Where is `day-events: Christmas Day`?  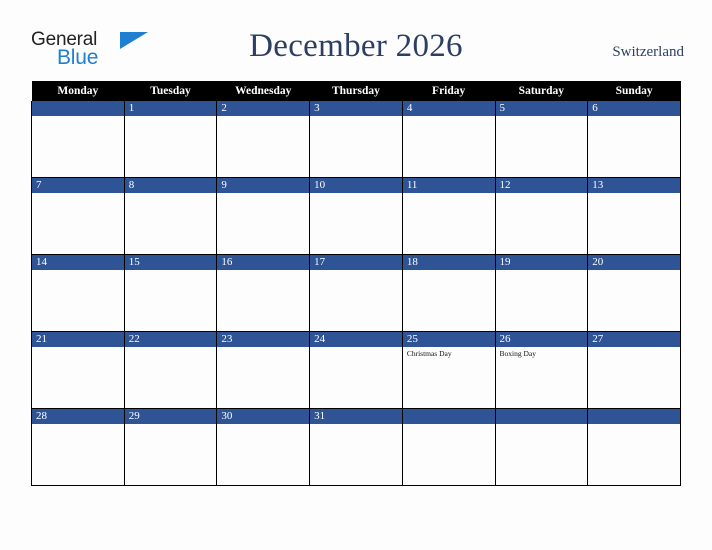 day-events: Christmas Day is located at coordinates (449, 353).